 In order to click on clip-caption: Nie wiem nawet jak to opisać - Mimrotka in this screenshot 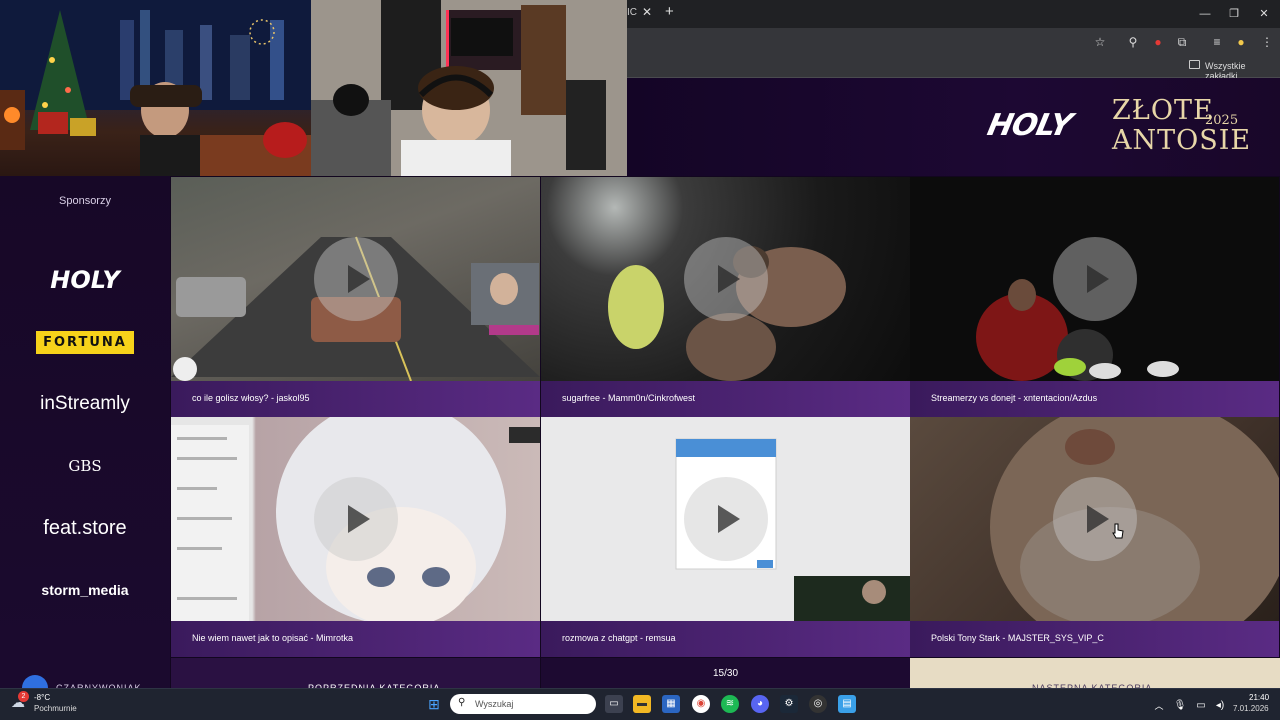, I will do `click(355, 639)`.